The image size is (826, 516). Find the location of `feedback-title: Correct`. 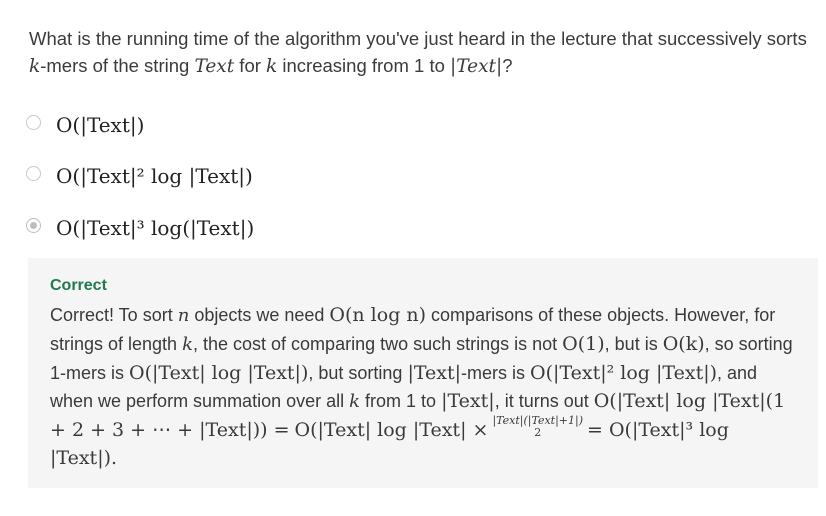

feedback-title: Correct is located at coordinates (78, 285).